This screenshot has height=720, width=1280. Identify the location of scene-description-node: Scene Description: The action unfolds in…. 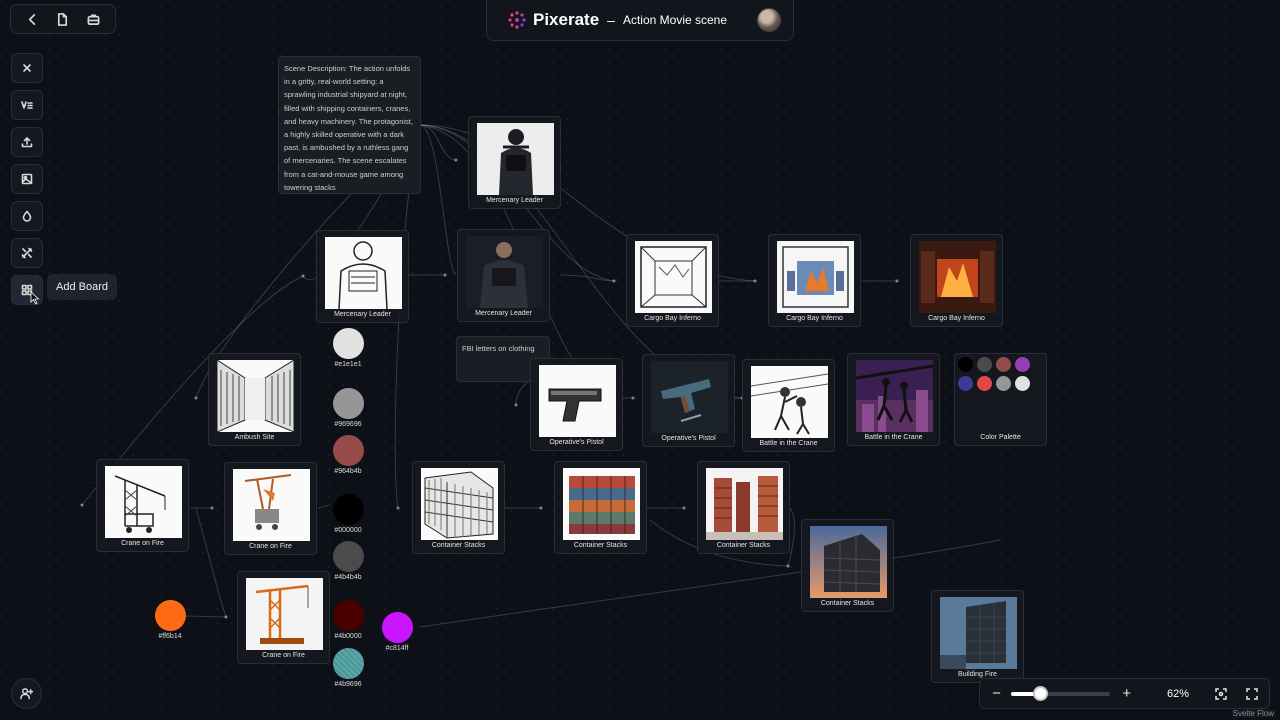
(349, 125).